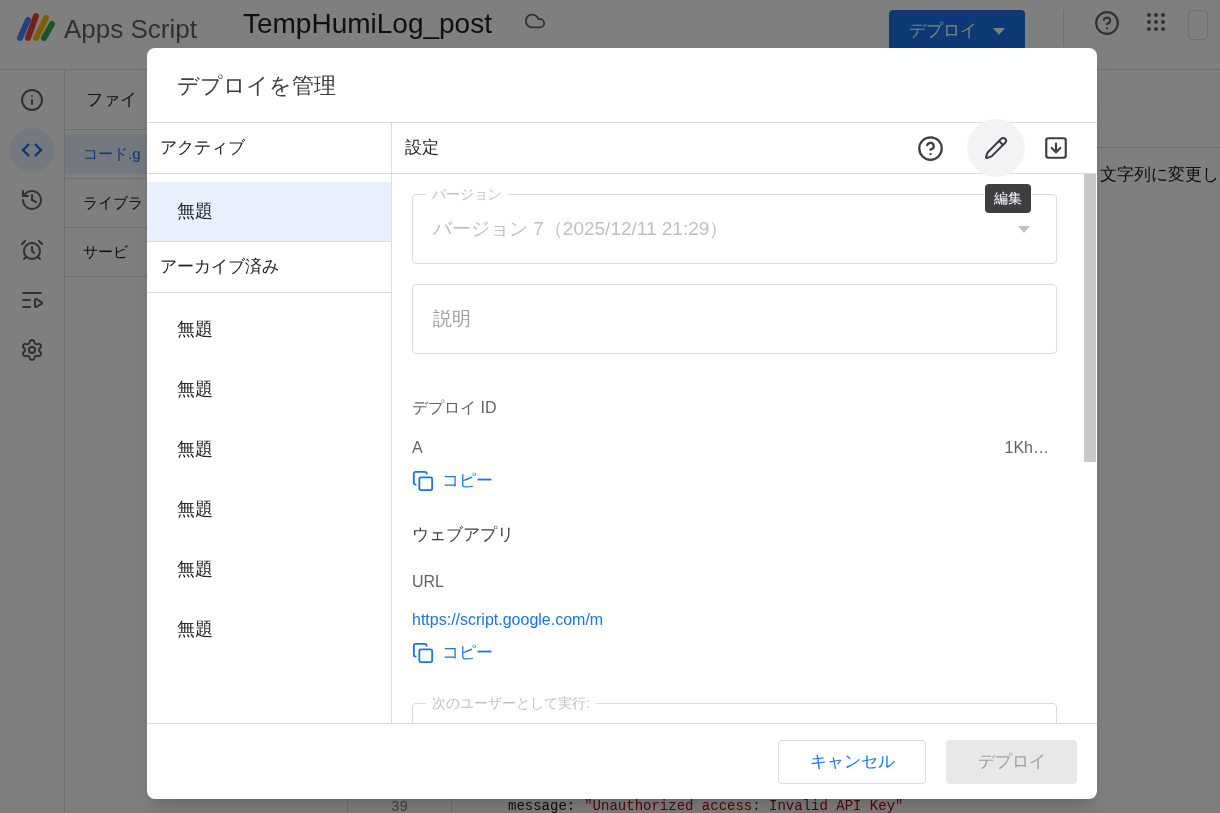  What do you see at coordinates (32, 350) in the screenshot?
I see `settings-icon` at bounding box center [32, 350].